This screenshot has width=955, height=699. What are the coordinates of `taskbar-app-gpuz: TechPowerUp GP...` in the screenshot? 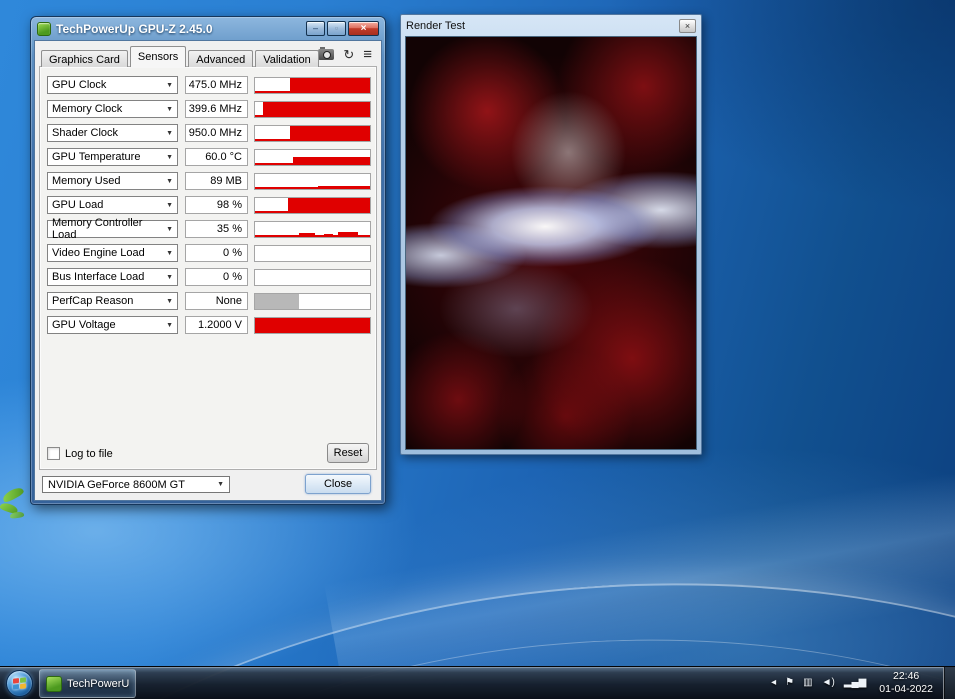 It's located at (87, 683).